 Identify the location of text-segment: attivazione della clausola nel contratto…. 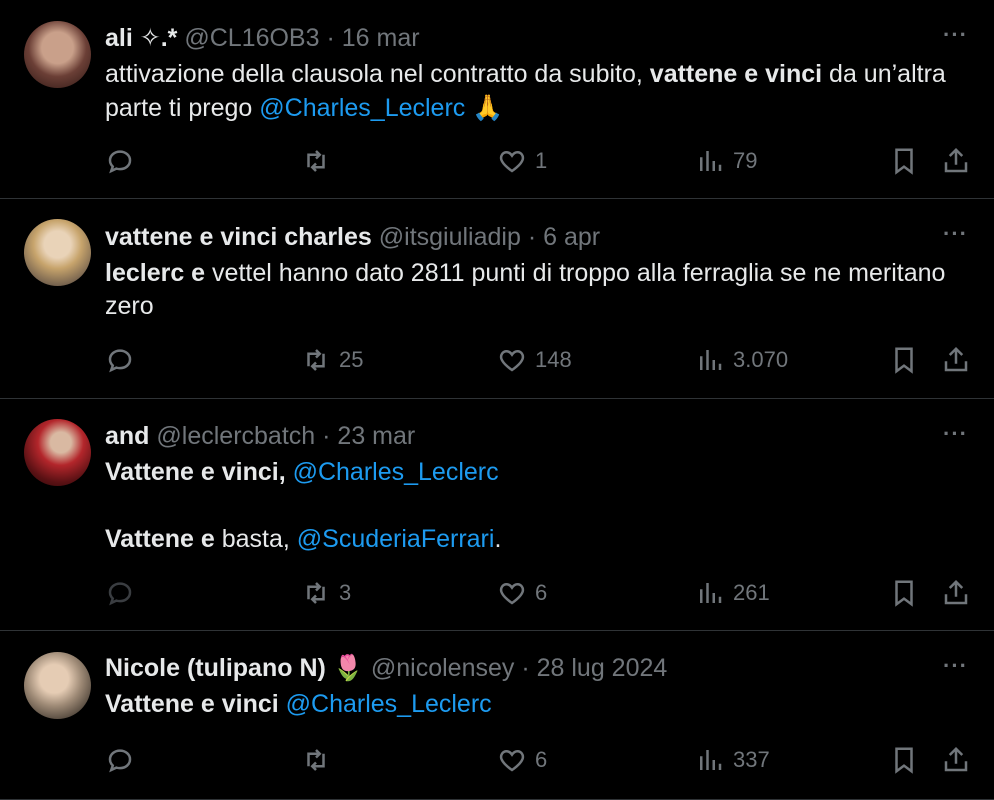
(377, 74).